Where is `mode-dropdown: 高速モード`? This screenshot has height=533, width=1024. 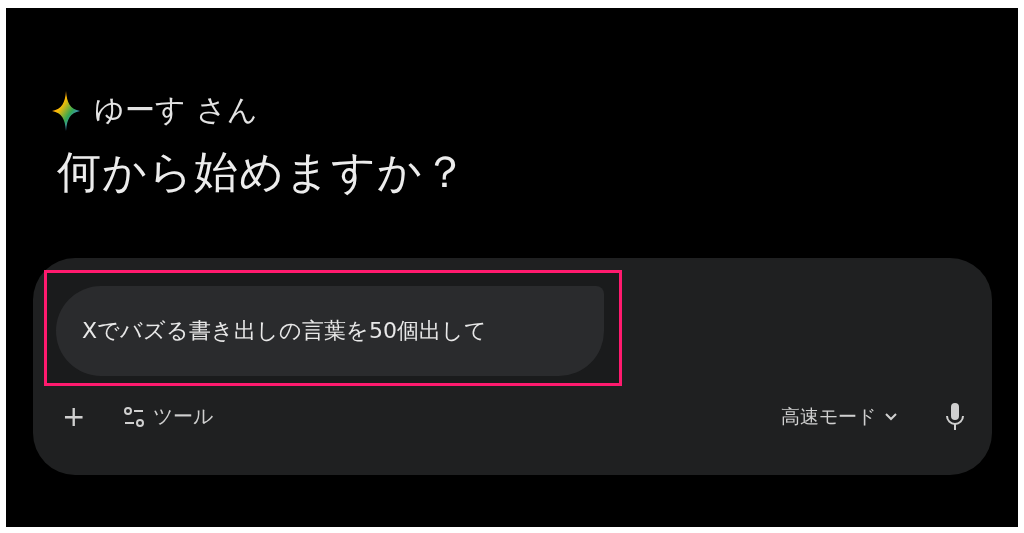
mode-dropdown: 高速モード is located at coordinates (839, 416).